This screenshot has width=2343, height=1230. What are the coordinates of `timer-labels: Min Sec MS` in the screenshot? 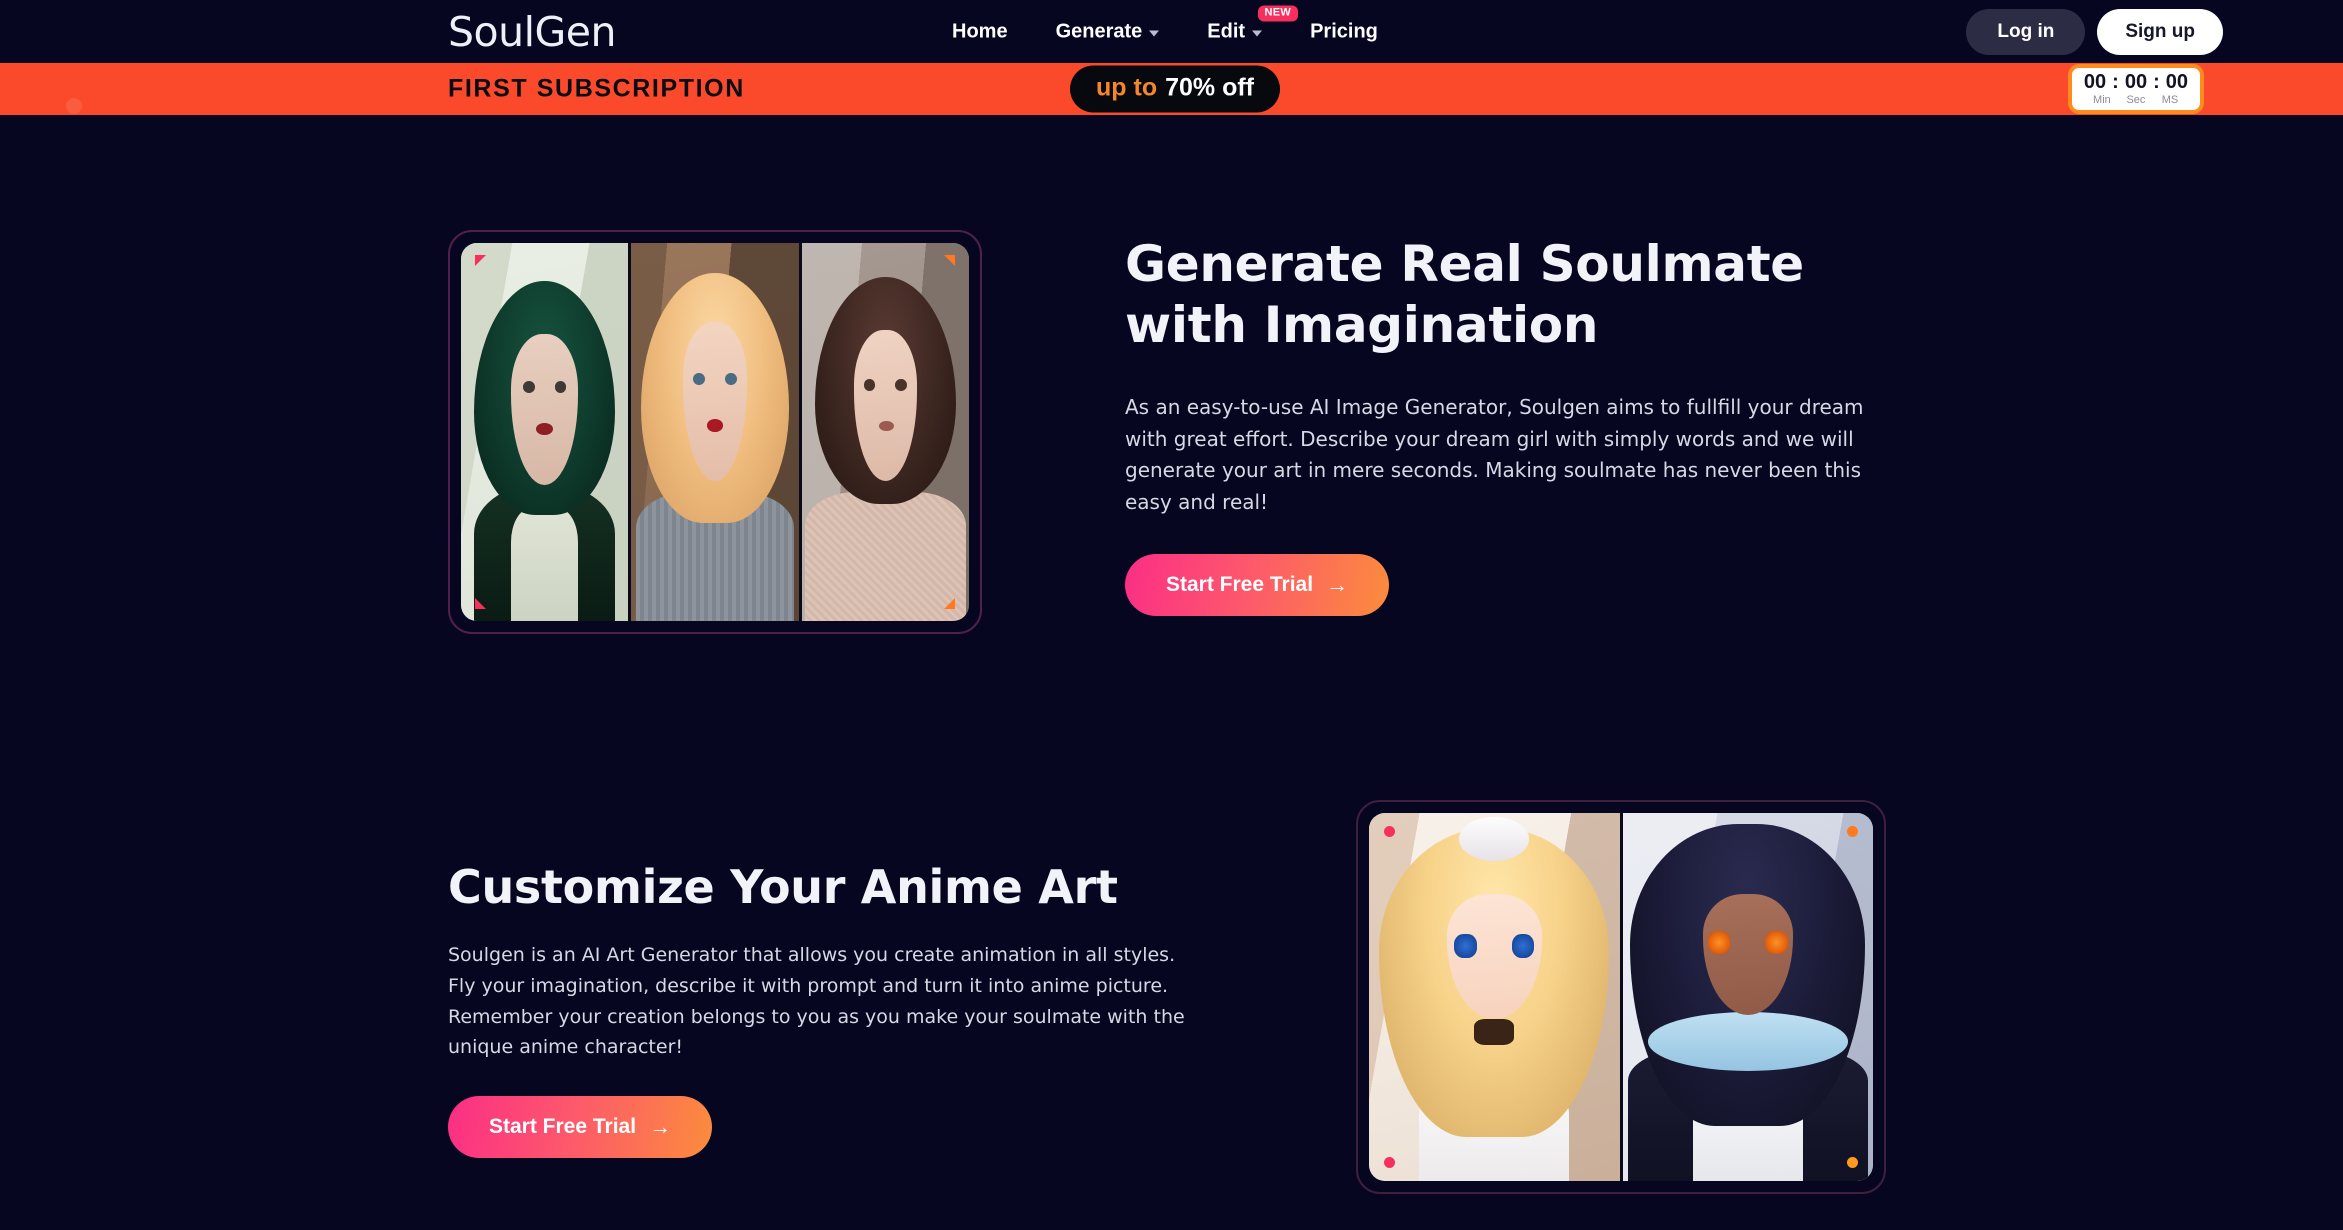 It's located at (2136, 100).